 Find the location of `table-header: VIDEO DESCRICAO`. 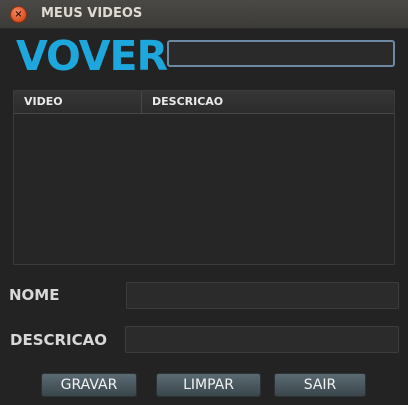

table-header: VIDEO DESCRICAO is located at coordinates (204, 102).